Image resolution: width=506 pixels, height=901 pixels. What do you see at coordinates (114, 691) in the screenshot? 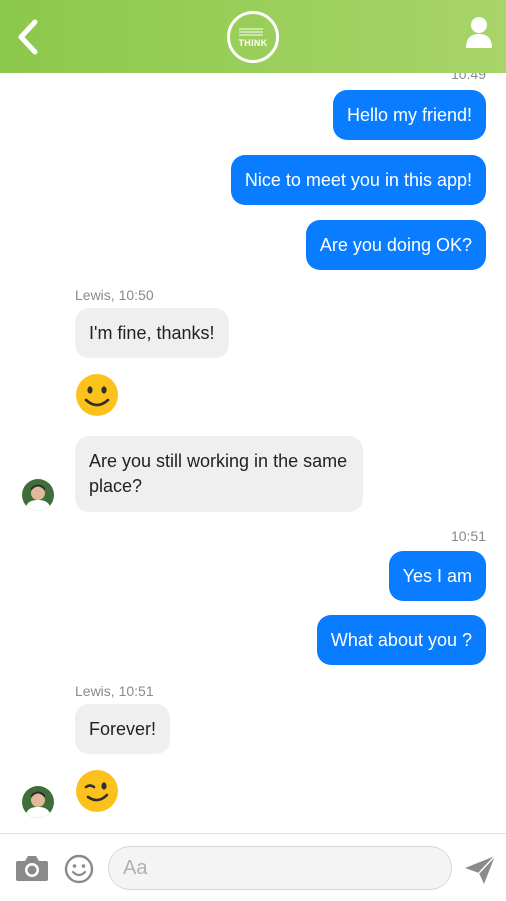
I see `sender-timestamp: Lewis, 10:51` at bounding box center [114, 691].